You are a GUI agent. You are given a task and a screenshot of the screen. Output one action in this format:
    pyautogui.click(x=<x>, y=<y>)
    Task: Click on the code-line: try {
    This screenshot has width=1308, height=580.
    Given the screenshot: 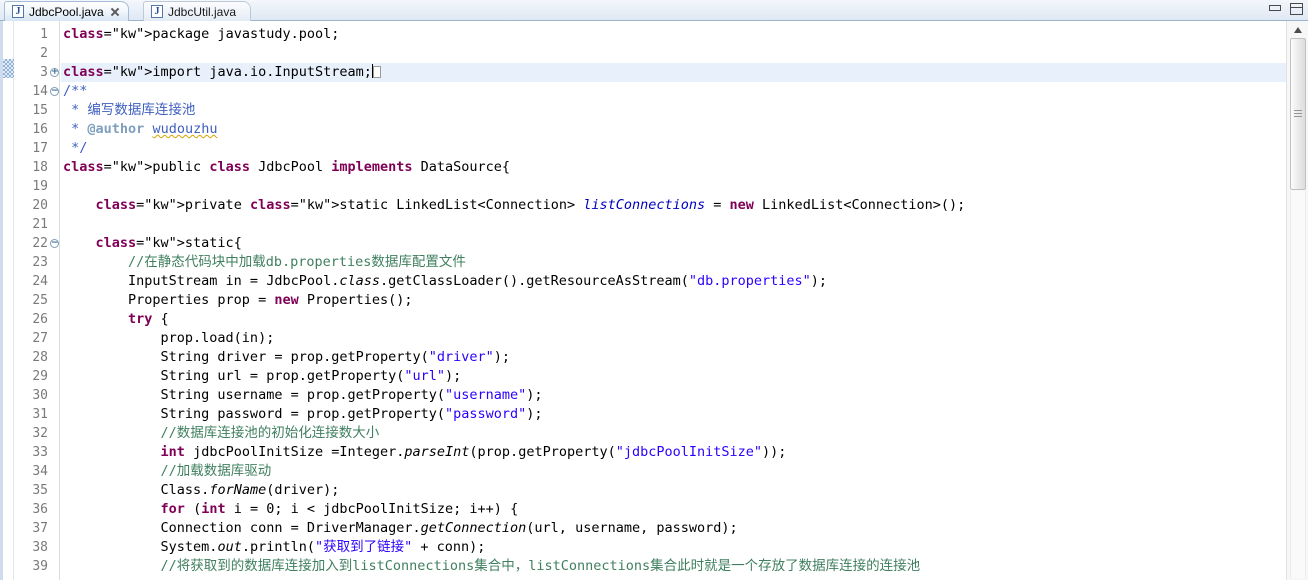 What is the action you would take?
    pyautogui.click(x=673, y=319)
    